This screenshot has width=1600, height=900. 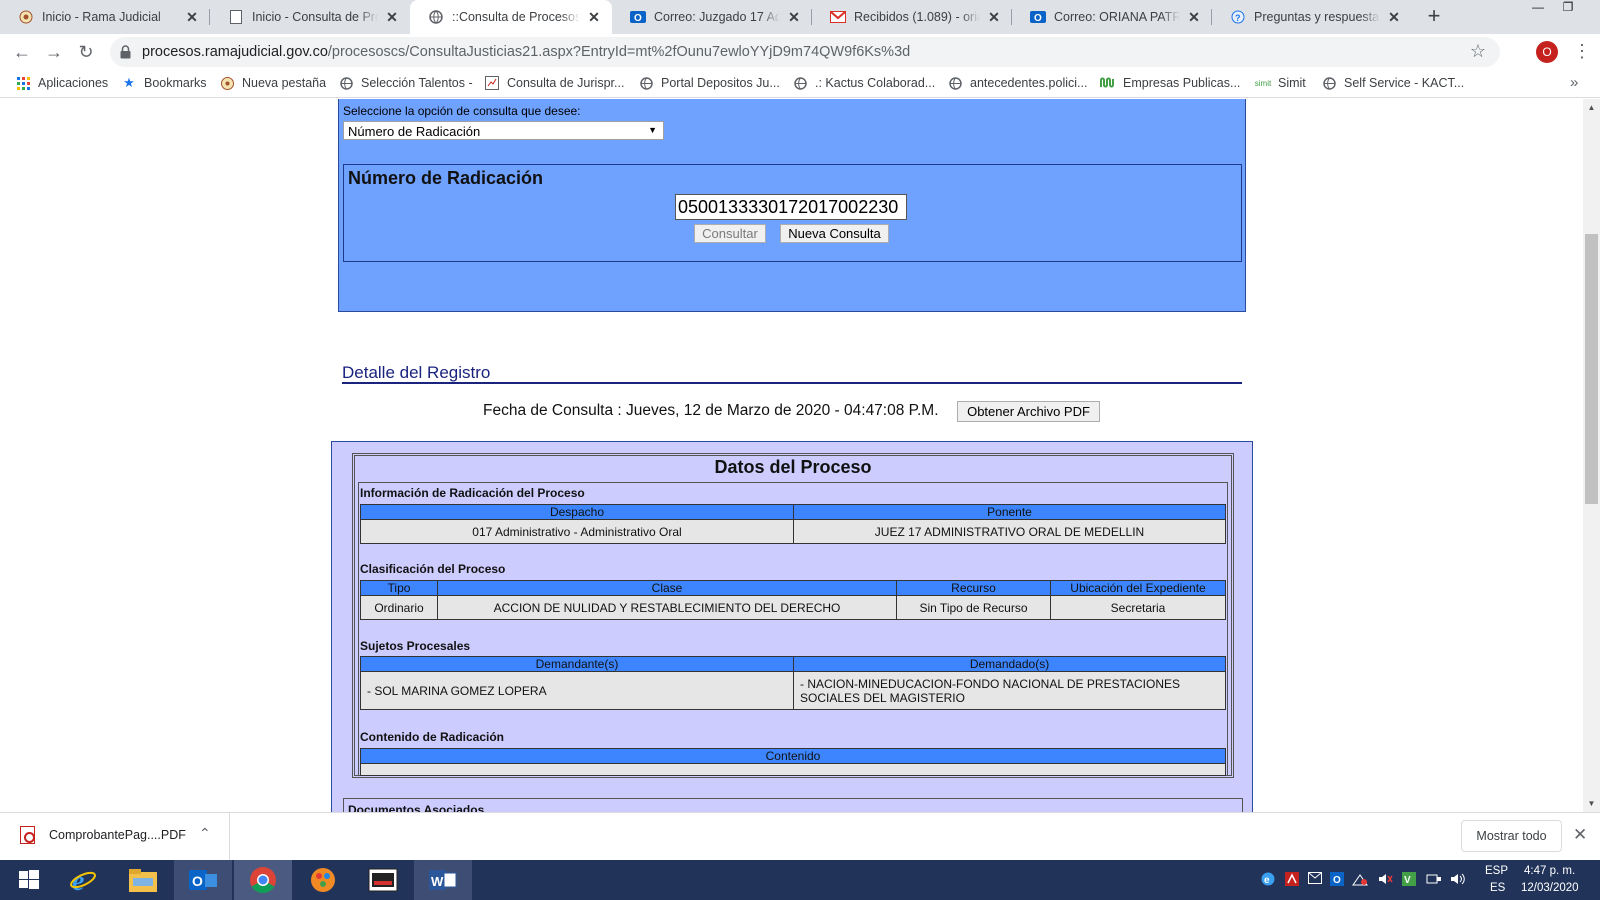 What do you see at coordinates (1360, 880) in the screenshot?
I see `network-warning-tray-icon` at bounding box center [1360, 880].